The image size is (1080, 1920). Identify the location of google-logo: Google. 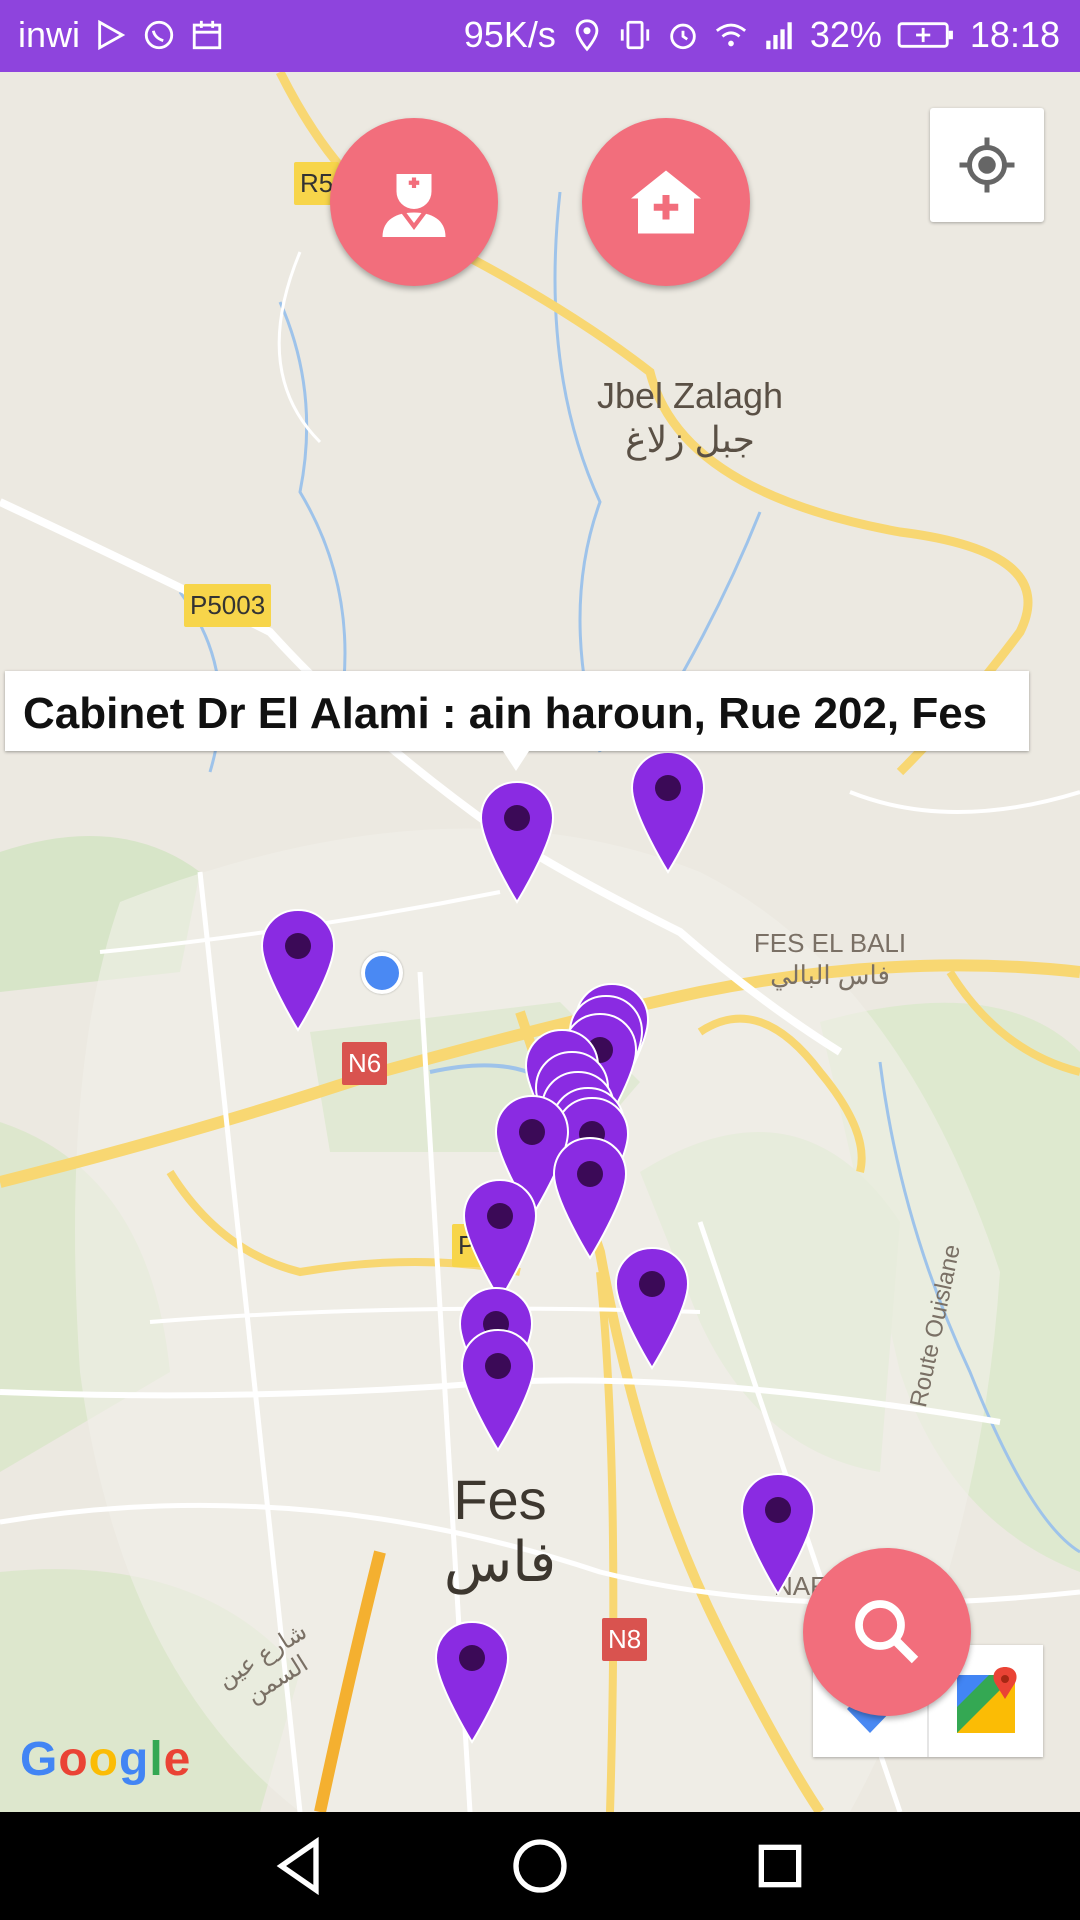
(105, 1759).